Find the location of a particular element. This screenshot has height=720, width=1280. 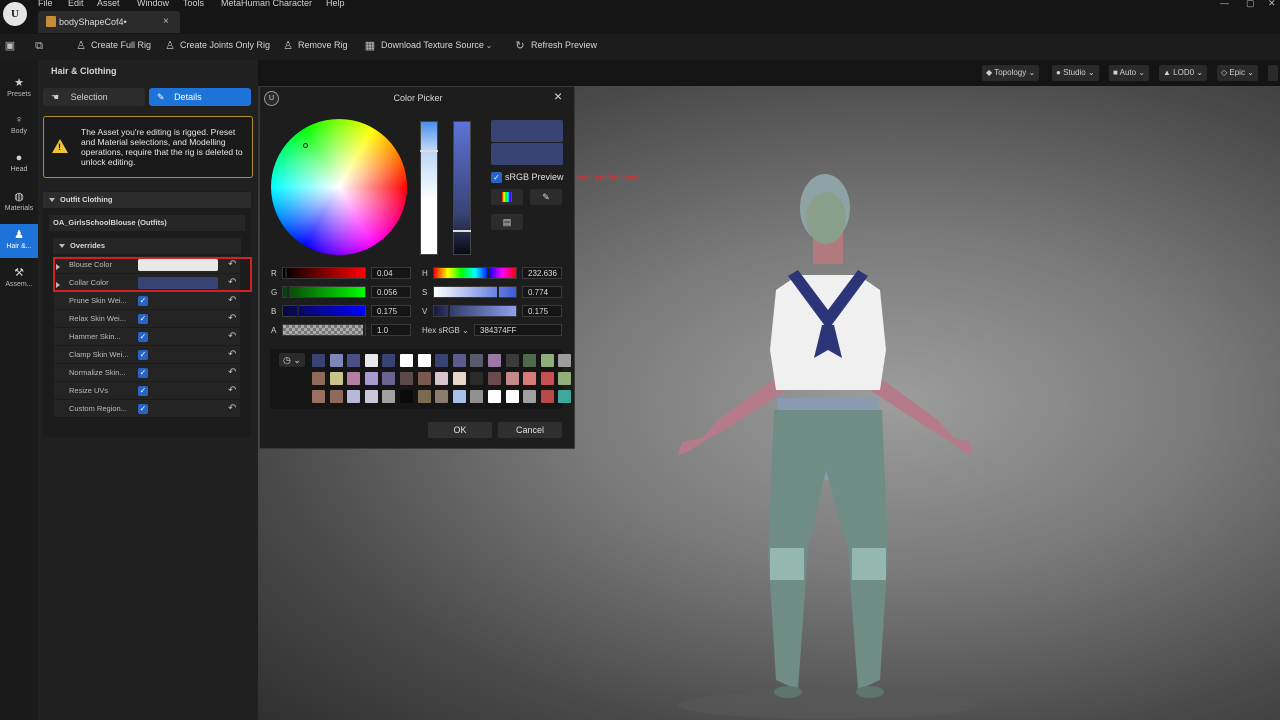

close-window-icon: ✕ is located at coordinates (1272, 4).